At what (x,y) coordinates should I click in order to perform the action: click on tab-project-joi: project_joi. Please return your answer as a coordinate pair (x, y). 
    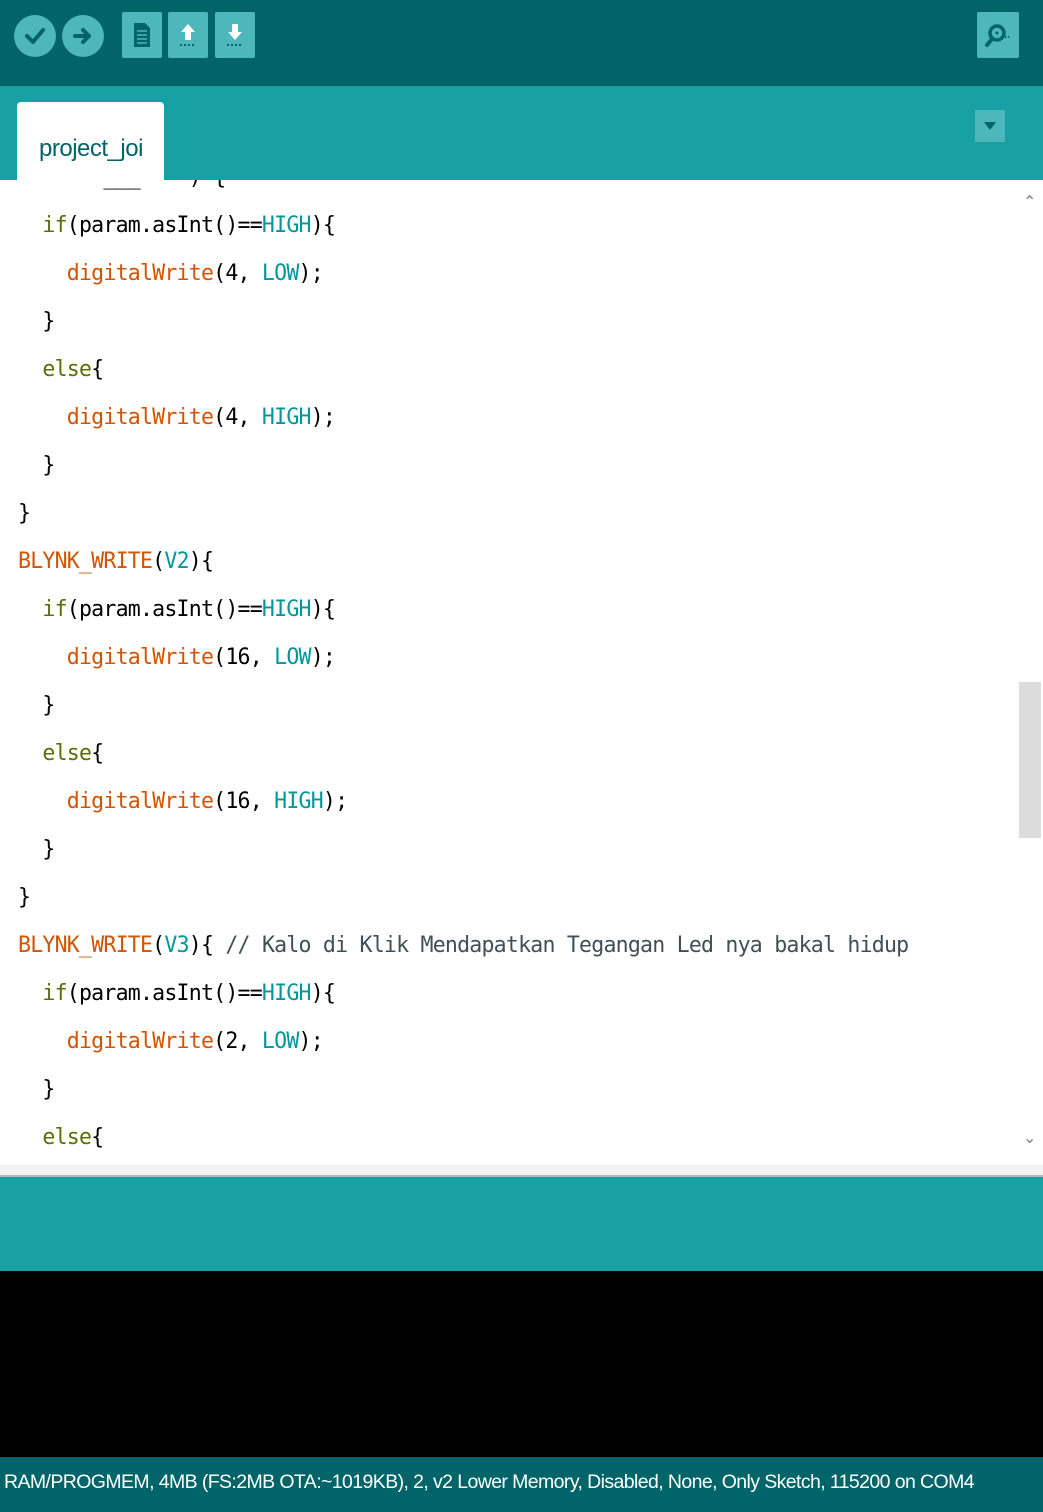
    Looking at the image, I should click on (90, 141).